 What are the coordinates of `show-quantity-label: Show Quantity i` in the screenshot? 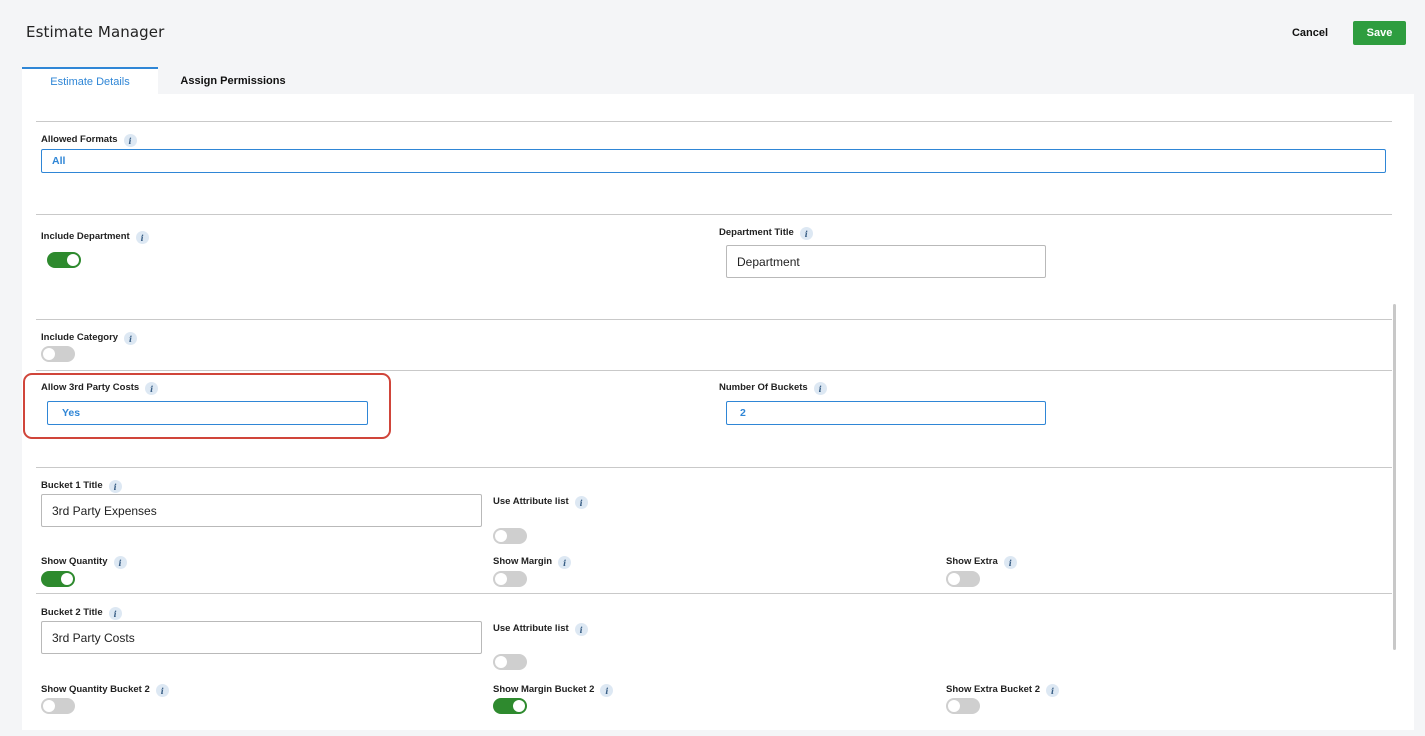 It's located at (84, 561).